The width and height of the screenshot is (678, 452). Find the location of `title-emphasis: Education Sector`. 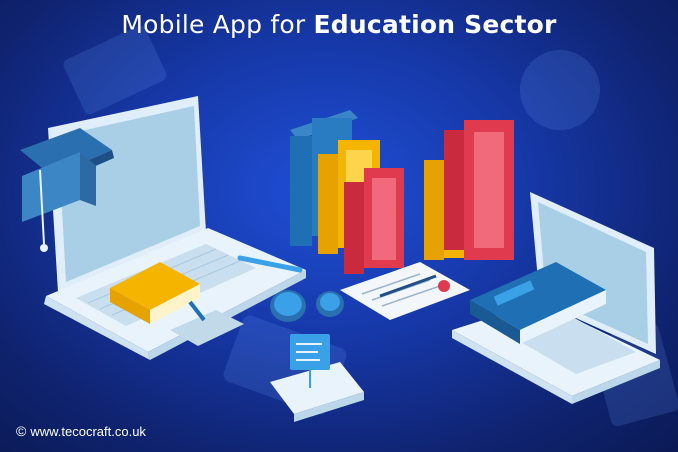

title-emphasis: Education Sector is located at coordinates (435, 24).